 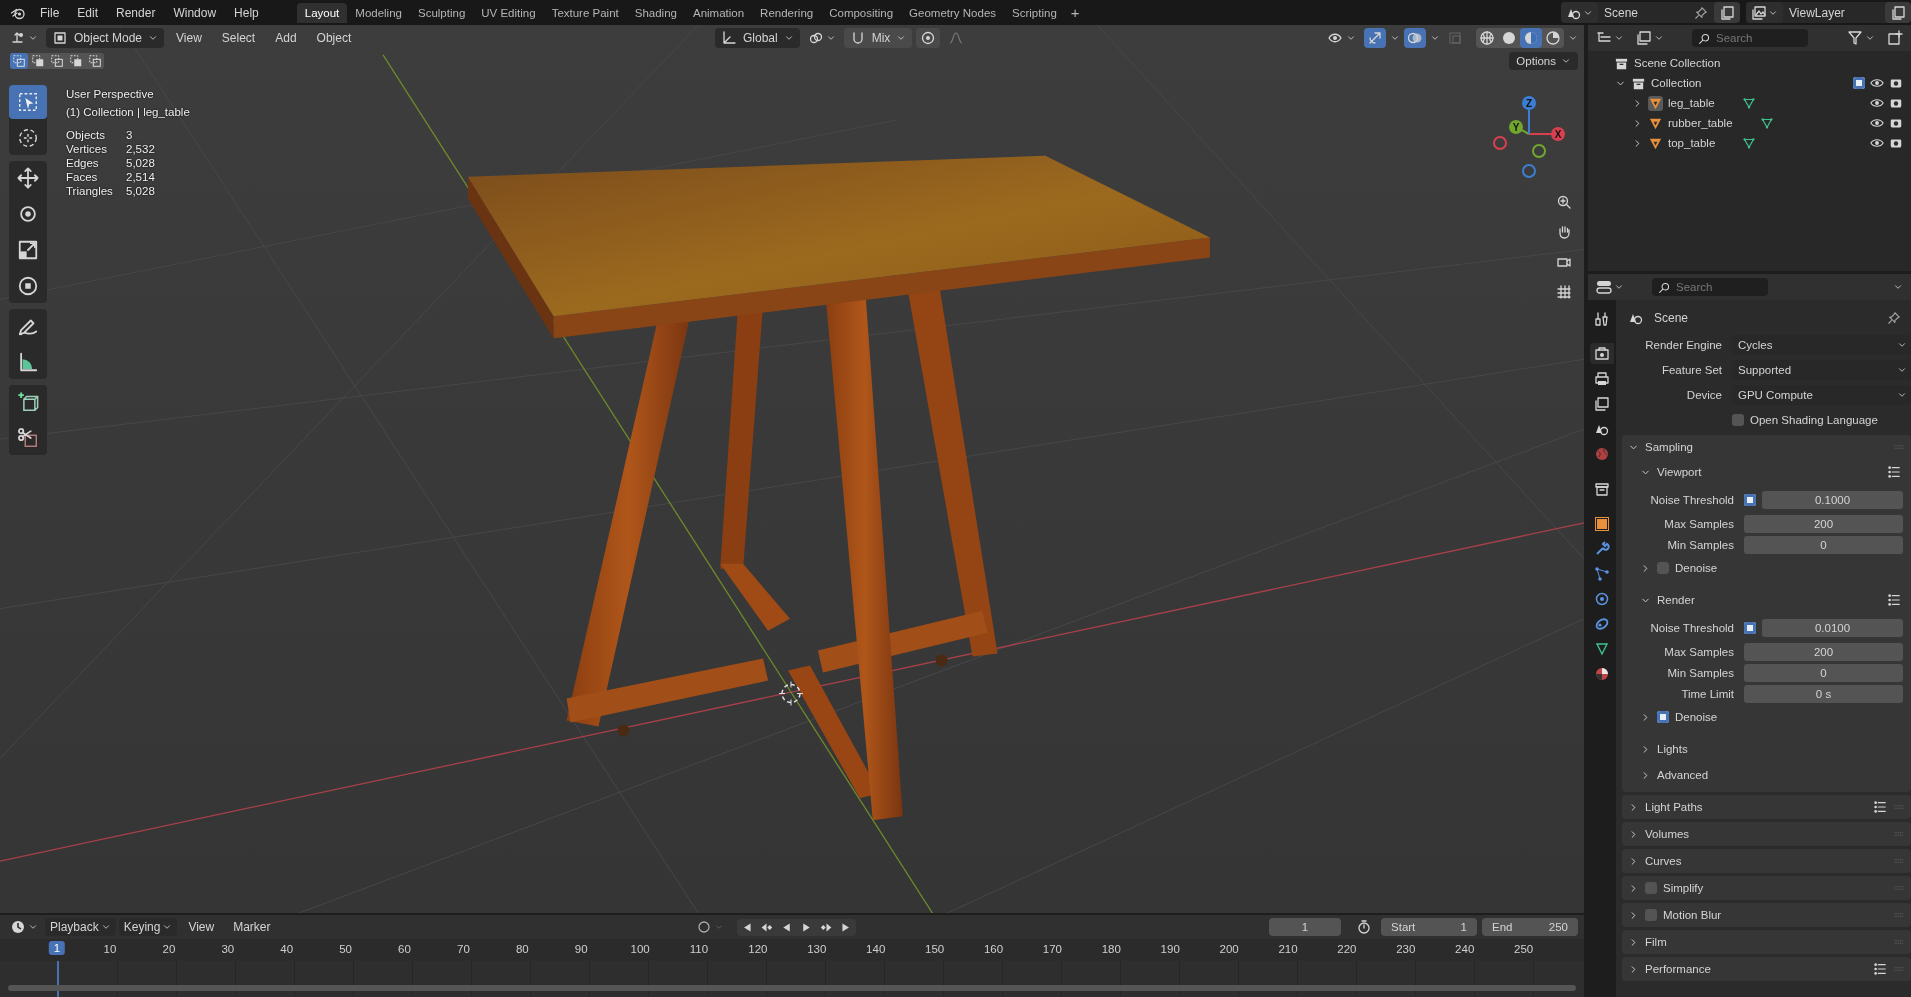 I want to click on menu-item: Add, so click(x=286, y=37).